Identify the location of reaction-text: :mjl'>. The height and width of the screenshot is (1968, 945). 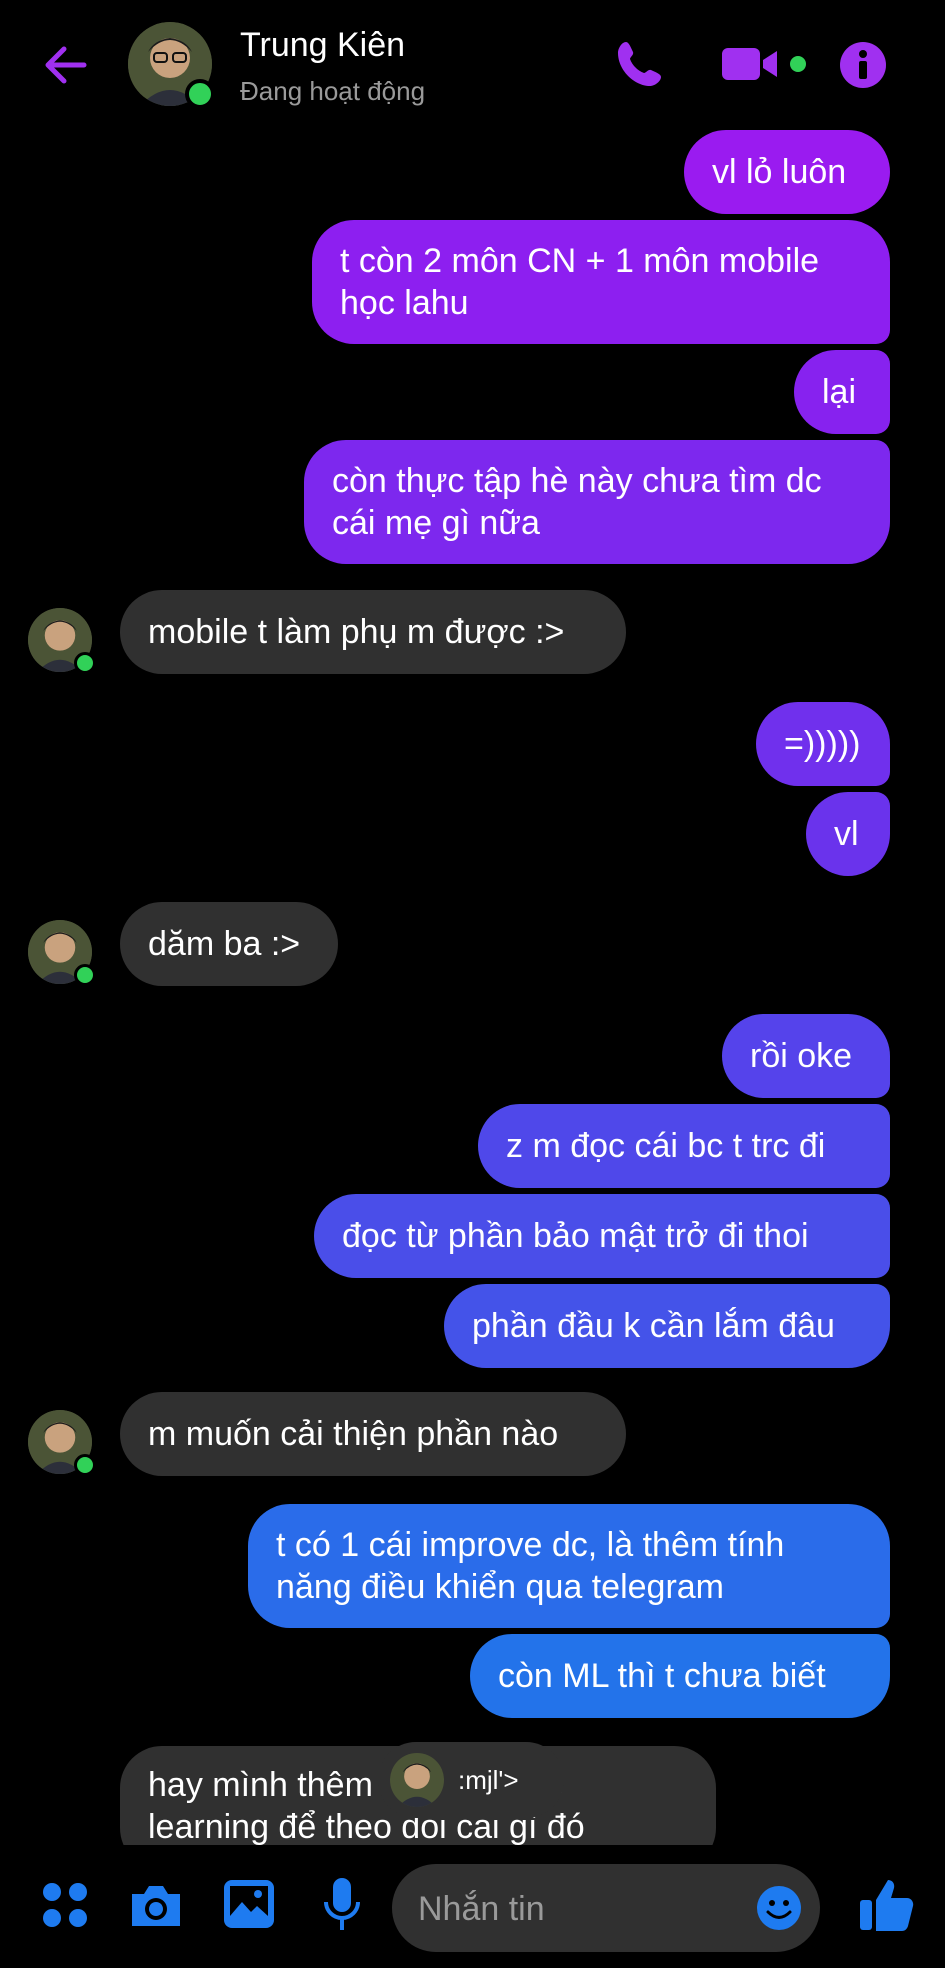
(488, 1779).